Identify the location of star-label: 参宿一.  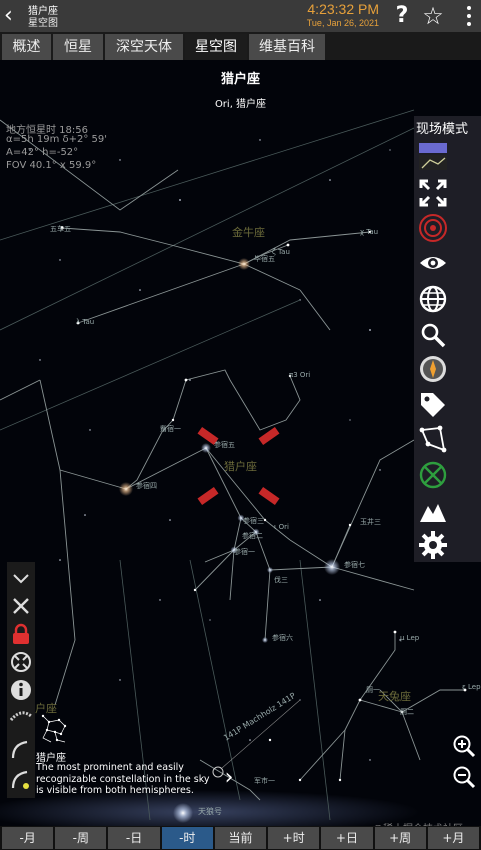
(244, 552).